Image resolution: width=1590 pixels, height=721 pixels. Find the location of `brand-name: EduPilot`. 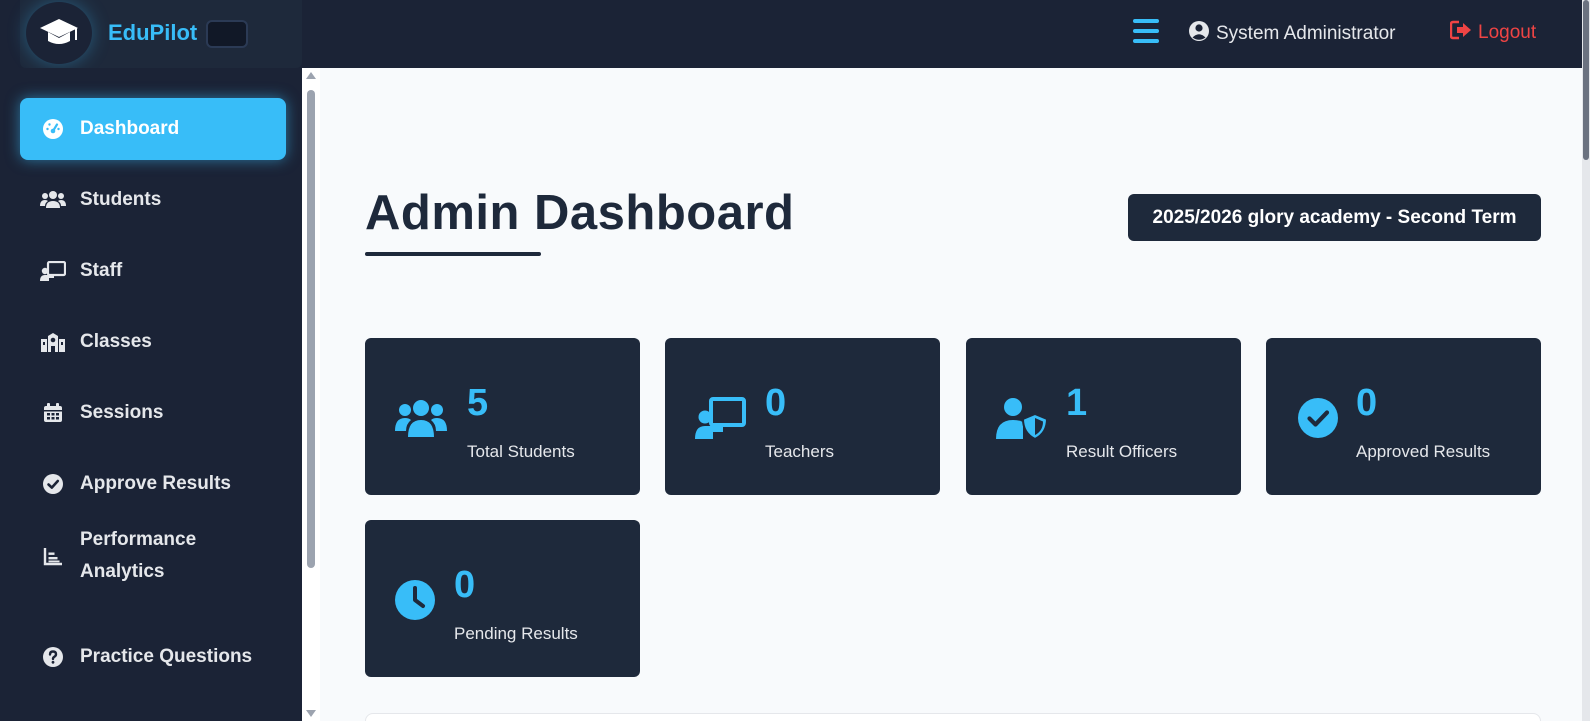

brand-name: EduPilot is located at coordinates (153, 32).